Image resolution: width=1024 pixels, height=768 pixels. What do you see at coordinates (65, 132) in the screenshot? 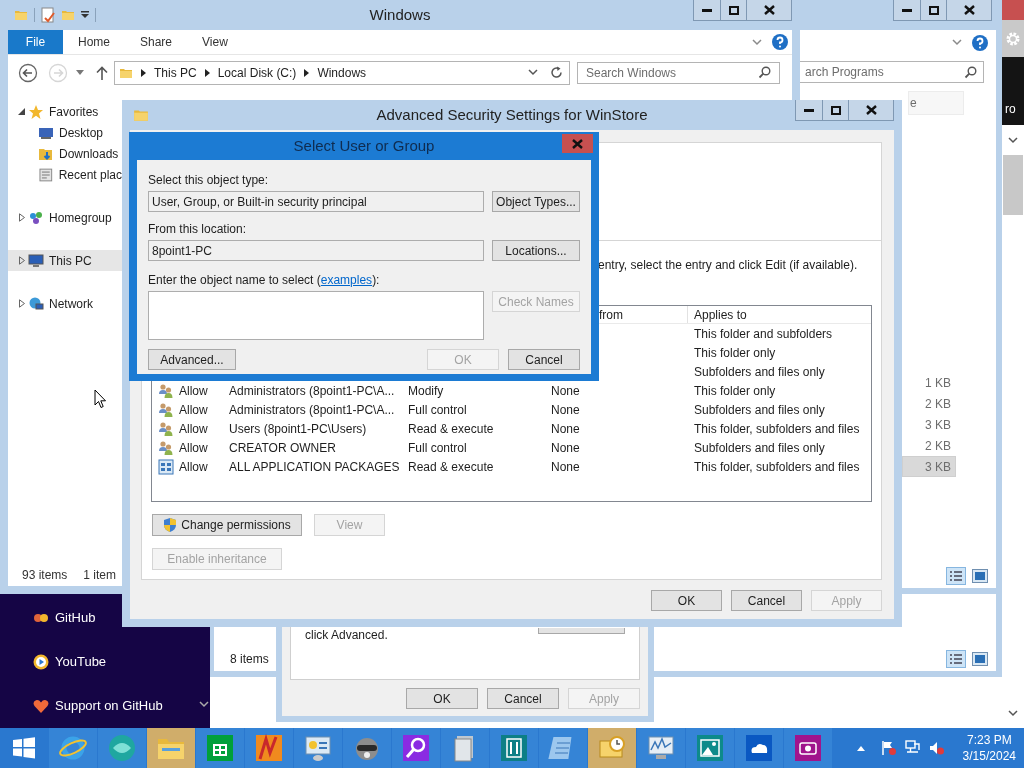
I see `nav-item: Desktop` at bounding box center [65, 132].